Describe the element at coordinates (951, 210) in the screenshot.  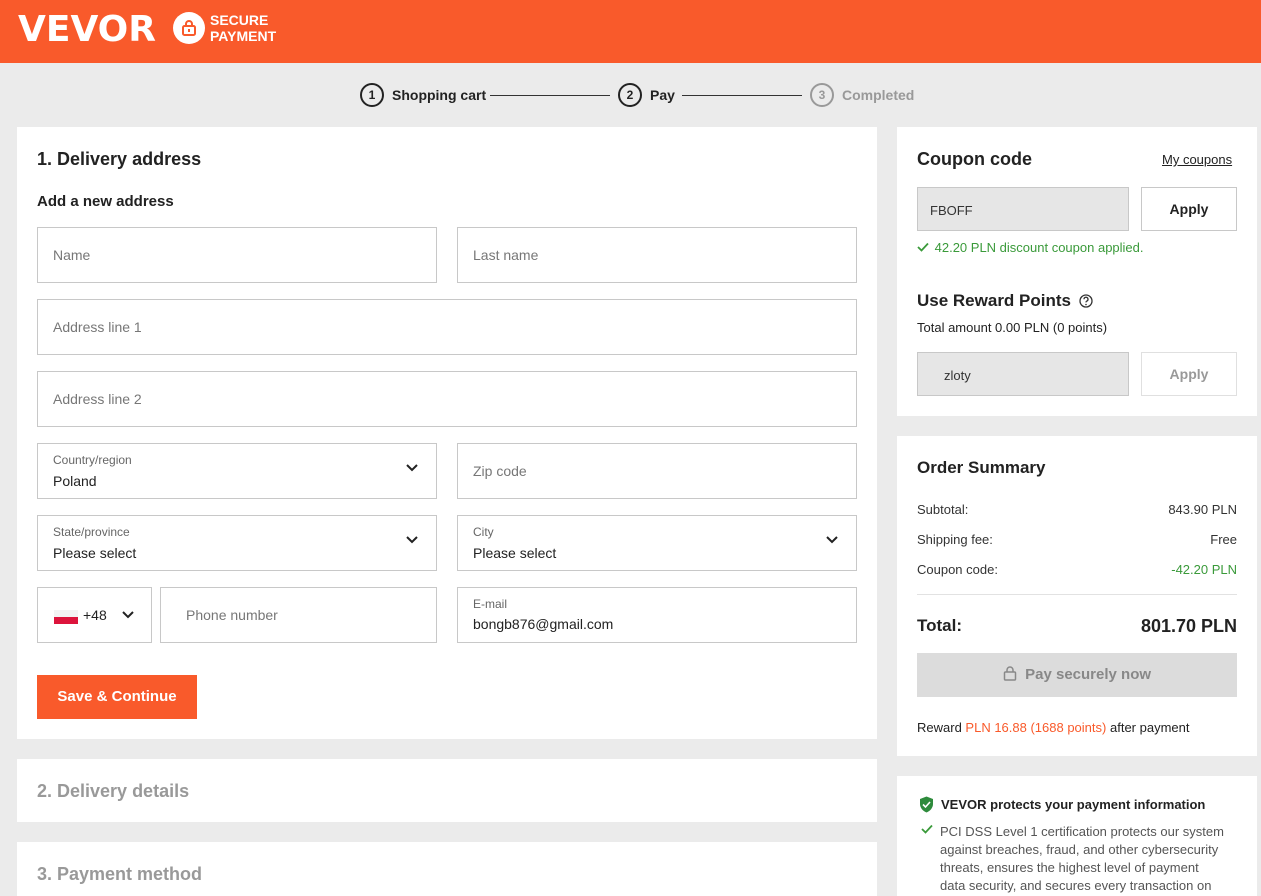
I see `coupon-code-value: FBOFF` at that location.